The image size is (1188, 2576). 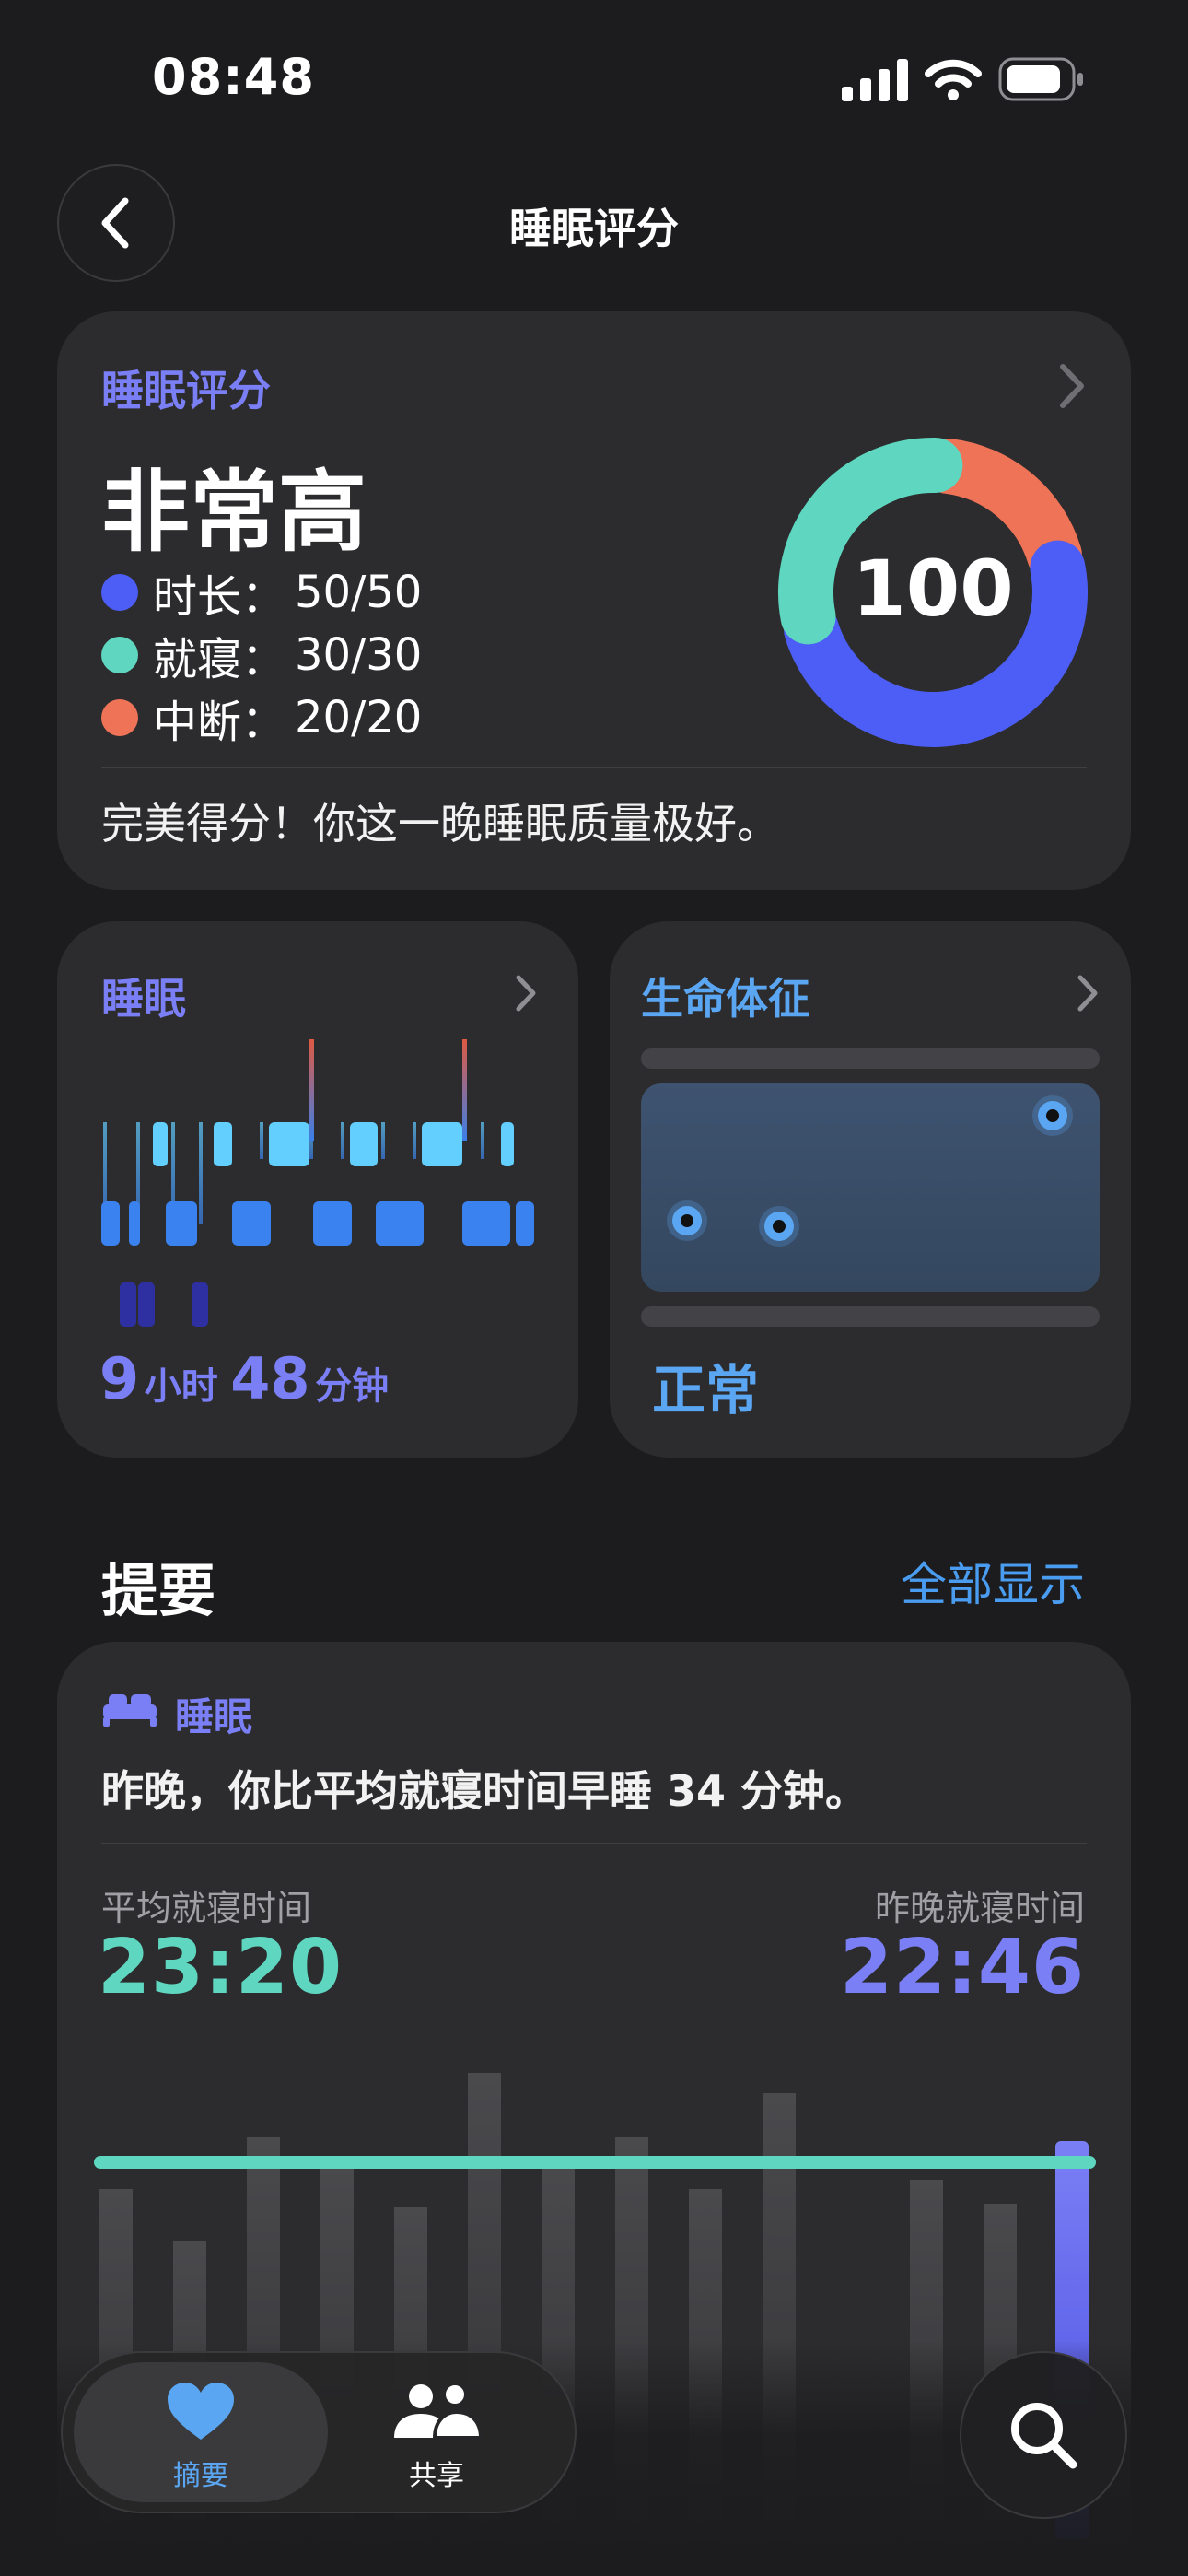 I want to click on last-bedtime-label: 昨晚就寝时间, so click(x=979, y=1908).